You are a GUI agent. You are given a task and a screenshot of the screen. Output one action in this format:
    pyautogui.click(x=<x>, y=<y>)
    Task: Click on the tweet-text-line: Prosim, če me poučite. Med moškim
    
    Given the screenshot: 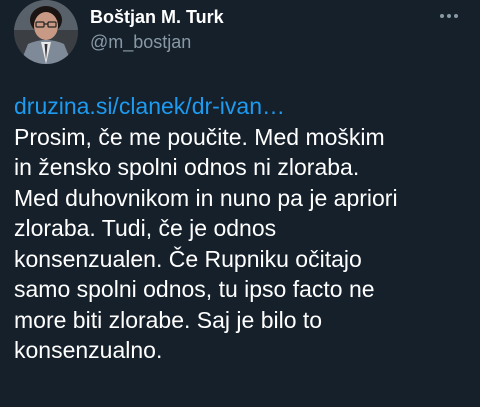 What is the action you would take?
    pyautogui.click(x=199, y=136)
    